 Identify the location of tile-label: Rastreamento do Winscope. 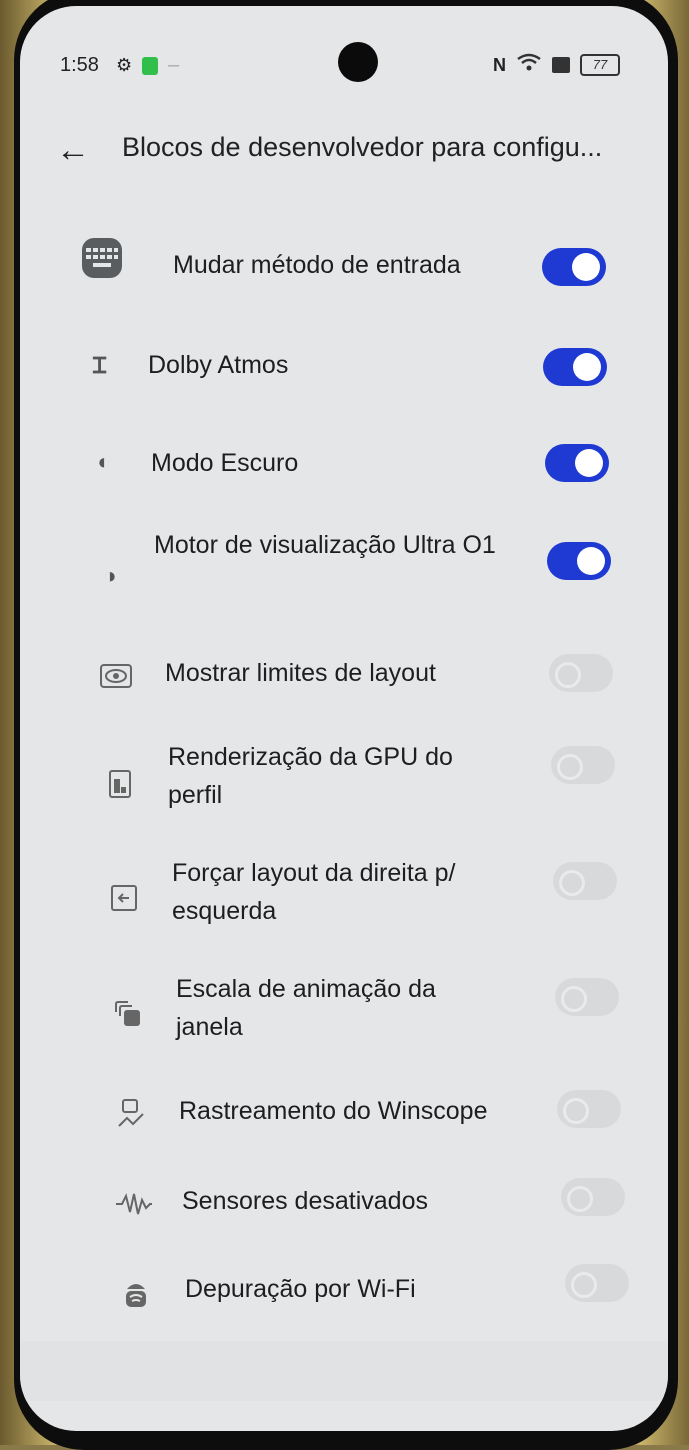
(333, 1111).